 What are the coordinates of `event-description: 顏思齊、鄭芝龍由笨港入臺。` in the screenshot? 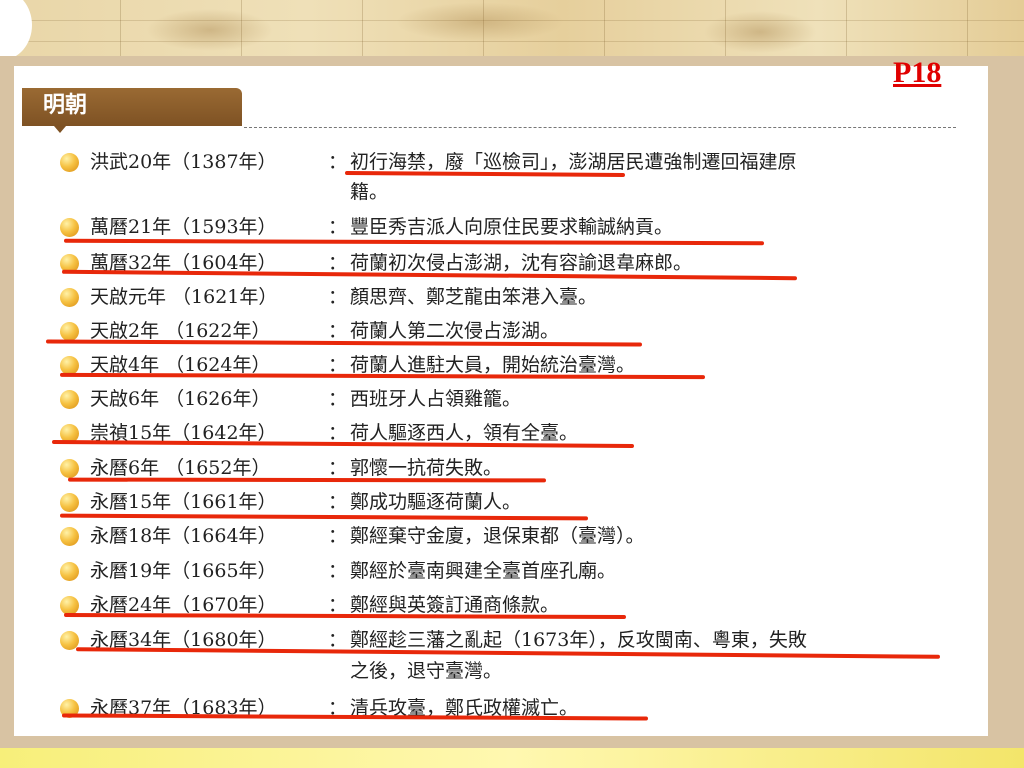 It's located at (474, 297).